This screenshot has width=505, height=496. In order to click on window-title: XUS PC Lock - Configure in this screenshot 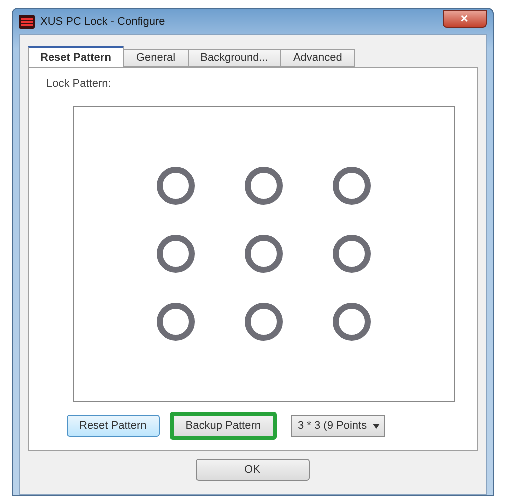, I will do `click(103, 22)`.